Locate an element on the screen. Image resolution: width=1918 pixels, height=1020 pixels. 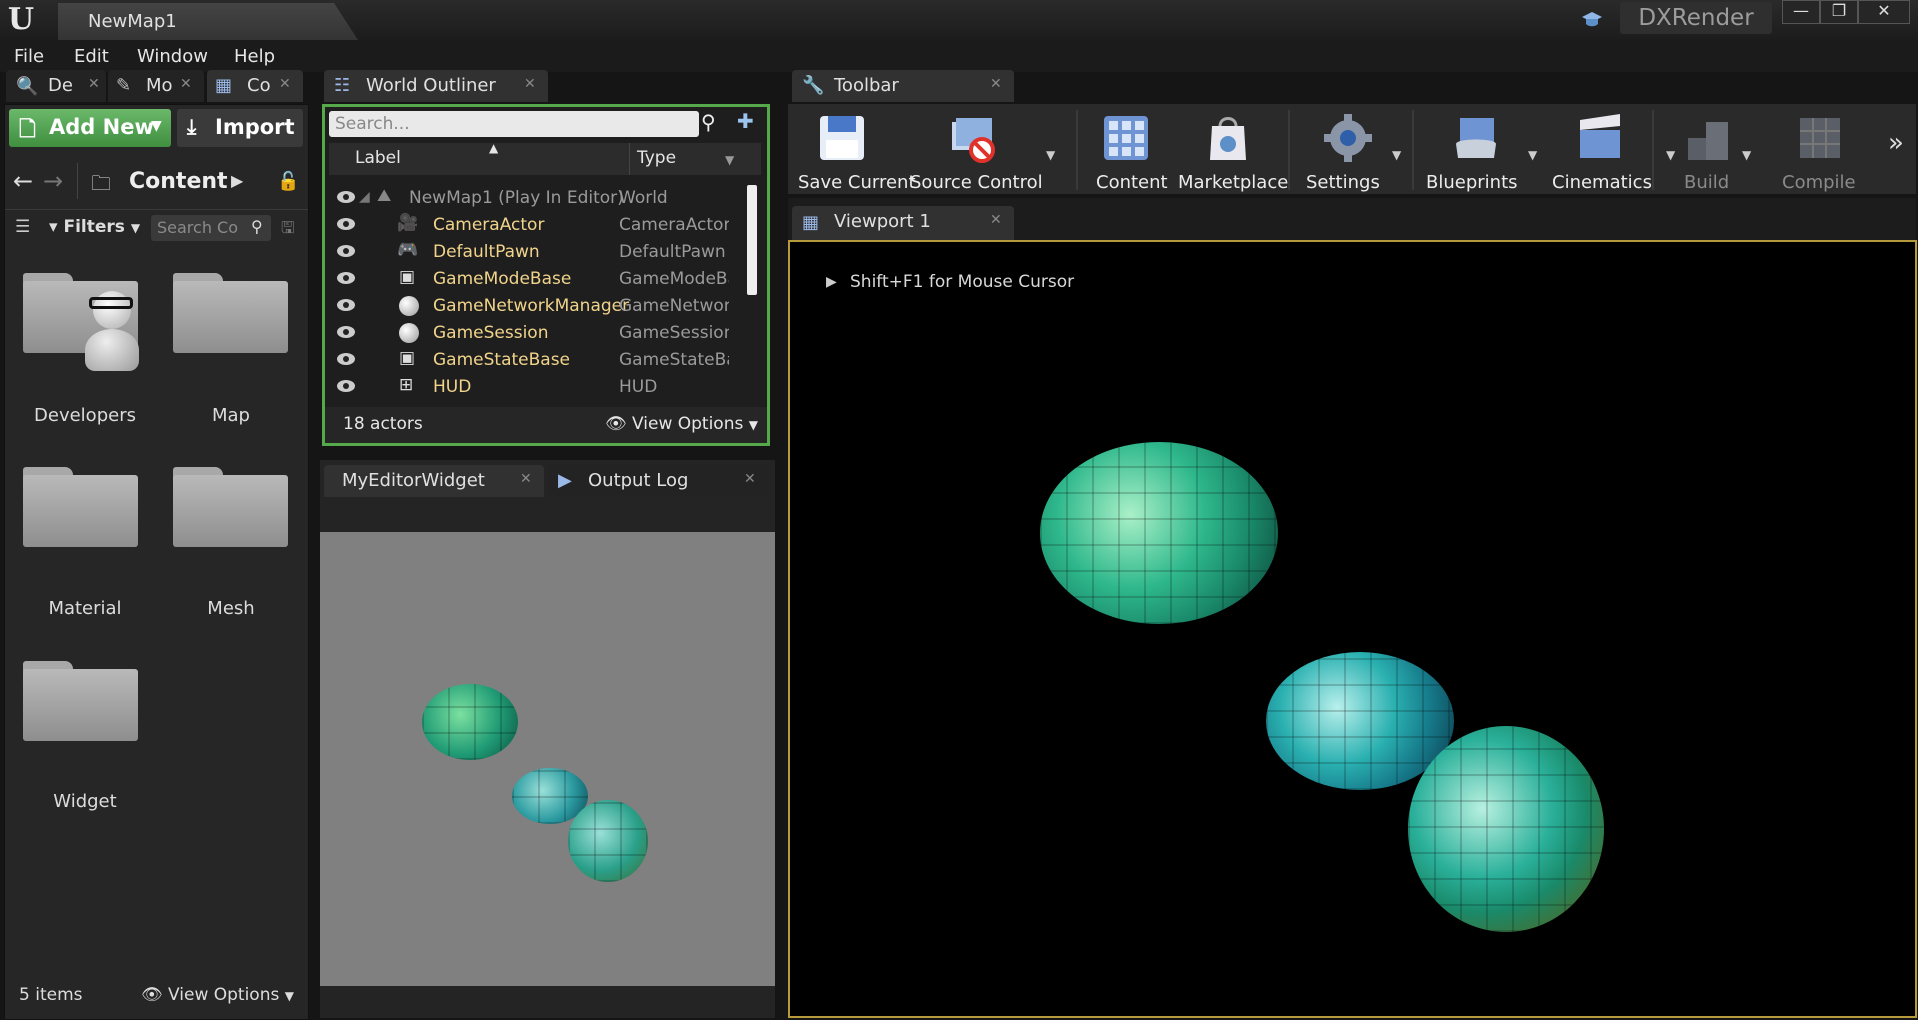
folder-widget is located at coordinates (80, 701).